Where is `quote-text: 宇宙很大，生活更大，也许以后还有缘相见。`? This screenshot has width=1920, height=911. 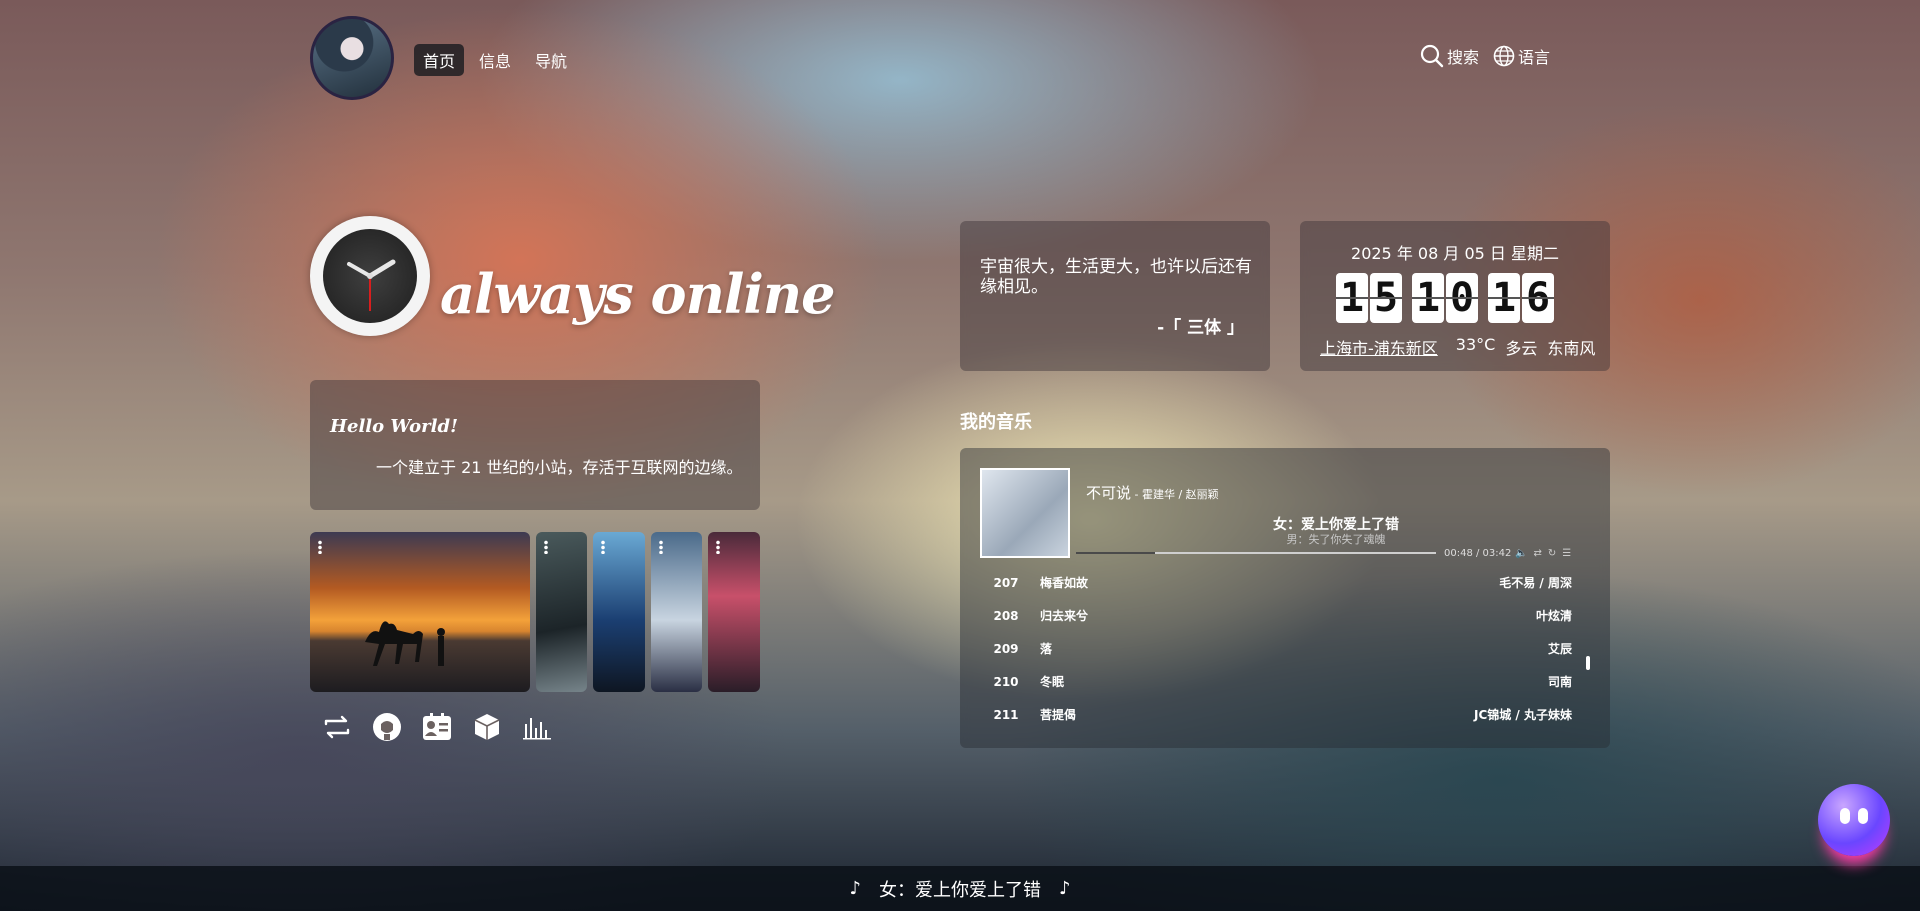
quote-text: 宇宙很大，生活更大，也许以后还有缘相见。 is located at coordinates (1116, 277).